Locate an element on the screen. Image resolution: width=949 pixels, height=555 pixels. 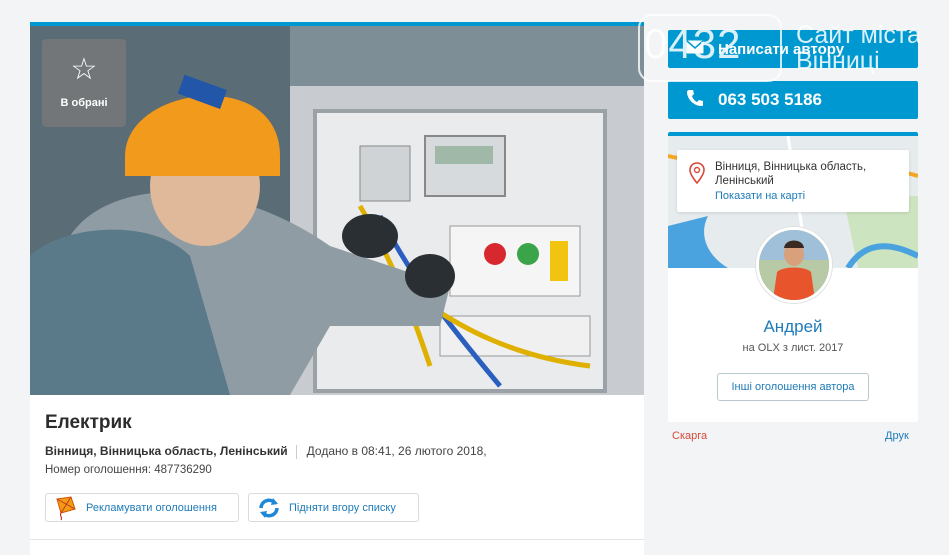
write-author-button: Написати автору is located at coordinates (793, 49).